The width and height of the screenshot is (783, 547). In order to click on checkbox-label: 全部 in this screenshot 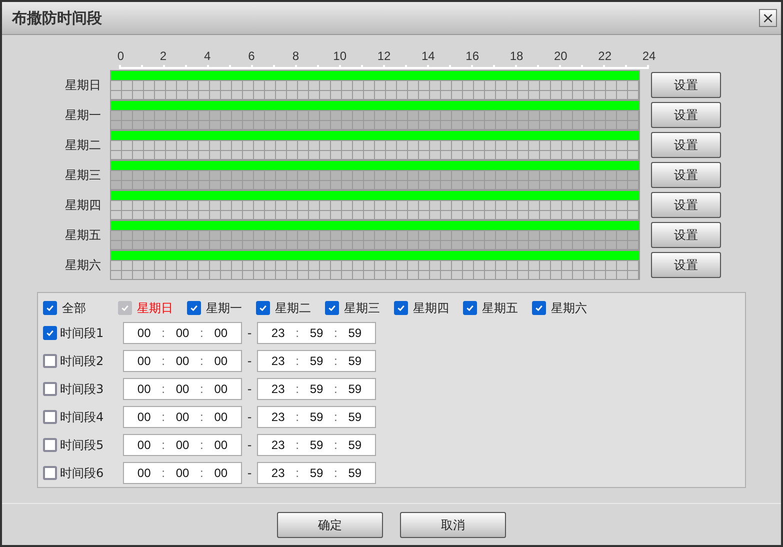, I will do `click(74, 308)`.